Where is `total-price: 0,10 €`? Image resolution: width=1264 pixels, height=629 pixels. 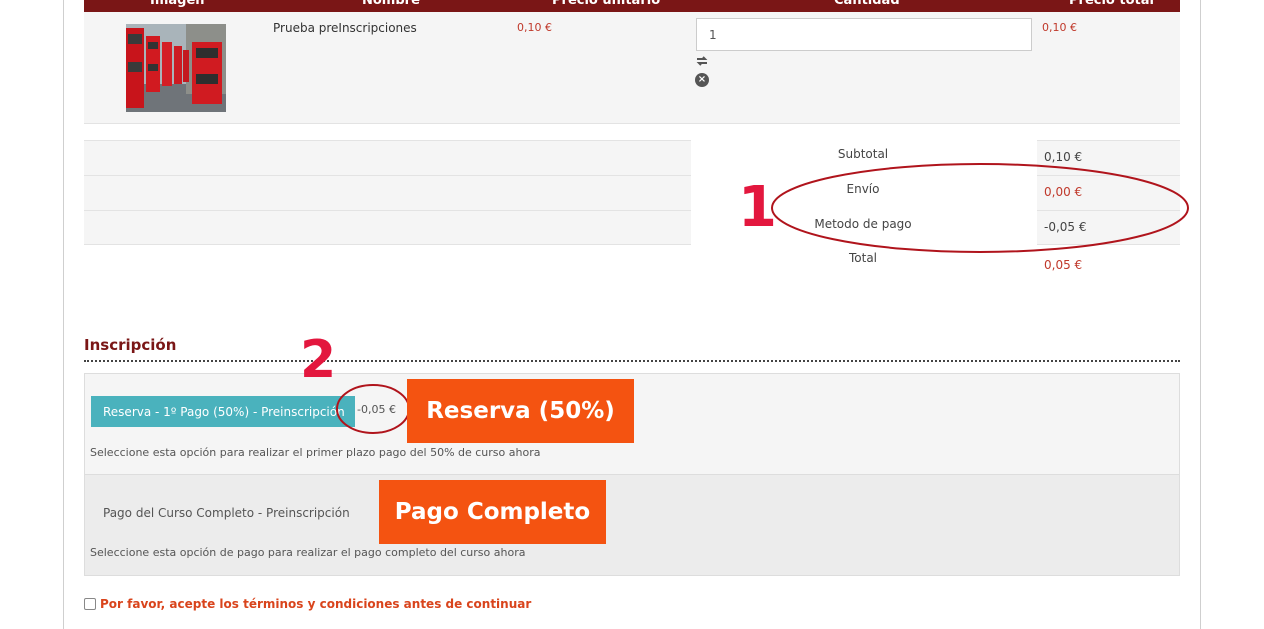 total-price: 0,10 € is located at coordinates (1059, 27).